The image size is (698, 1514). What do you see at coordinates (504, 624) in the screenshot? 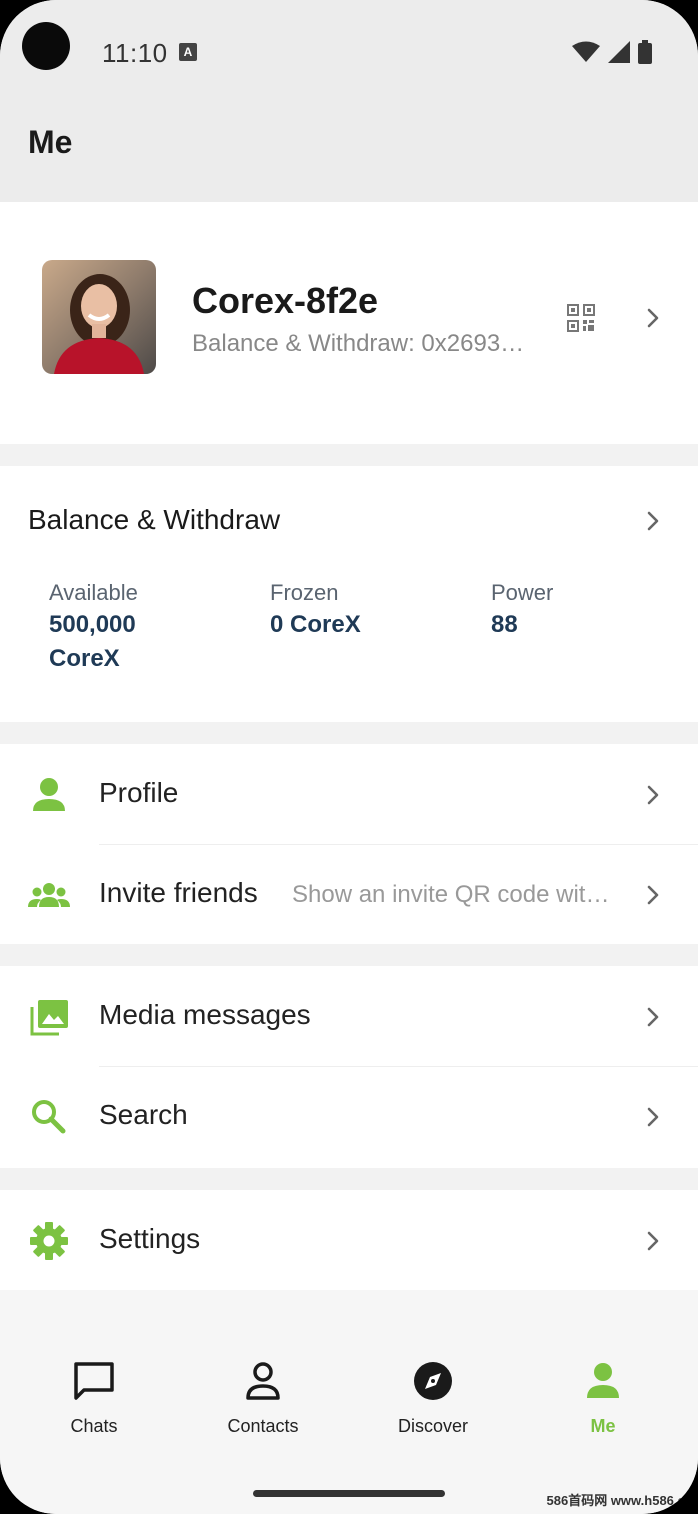
I see `stat-value: 88` at bounding box center [504, 624].